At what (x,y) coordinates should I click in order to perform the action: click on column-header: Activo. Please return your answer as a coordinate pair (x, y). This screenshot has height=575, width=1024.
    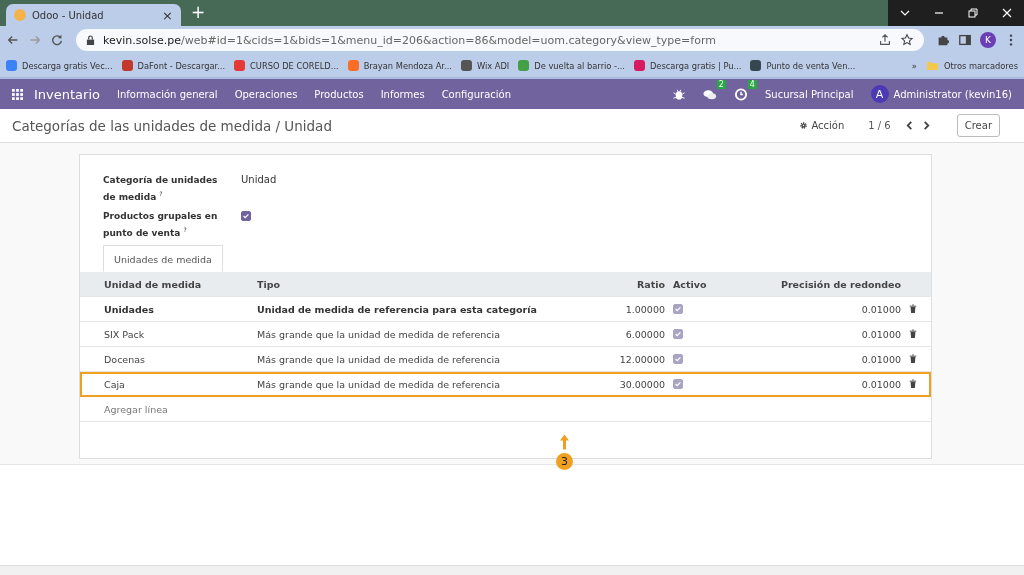
    Looking at the image, I should click on (703, 284).